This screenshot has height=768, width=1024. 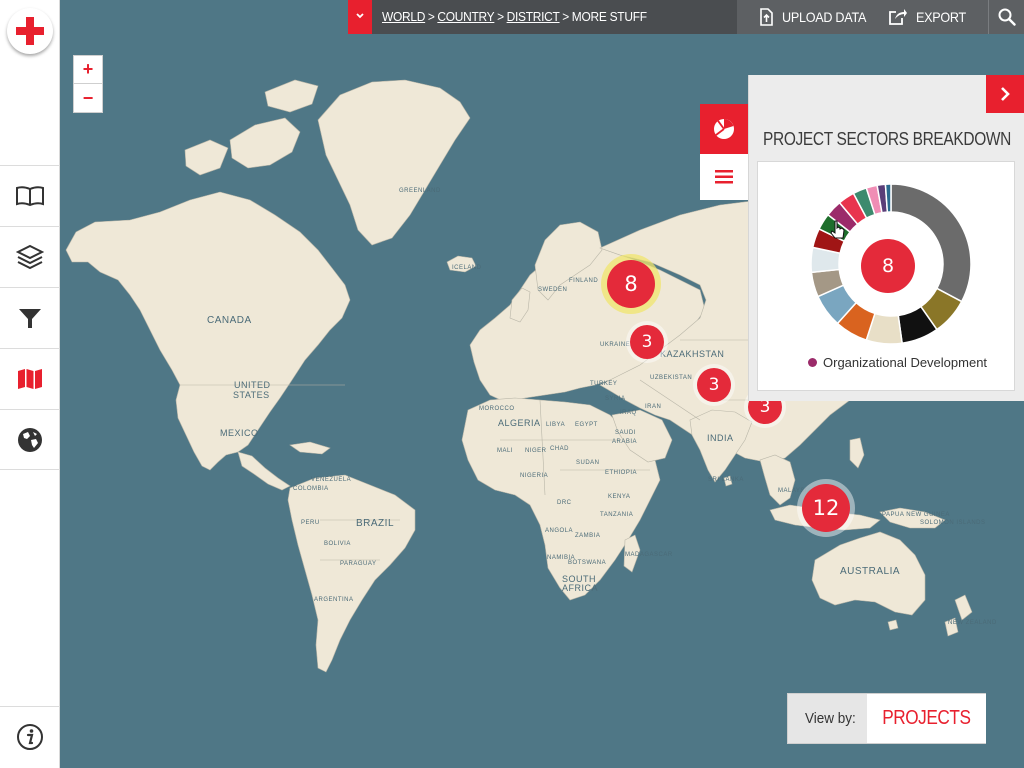 What do you see at coordinates (898, 17) in the screenshot?
I see `export-icon` at bounding box center [898, 17].